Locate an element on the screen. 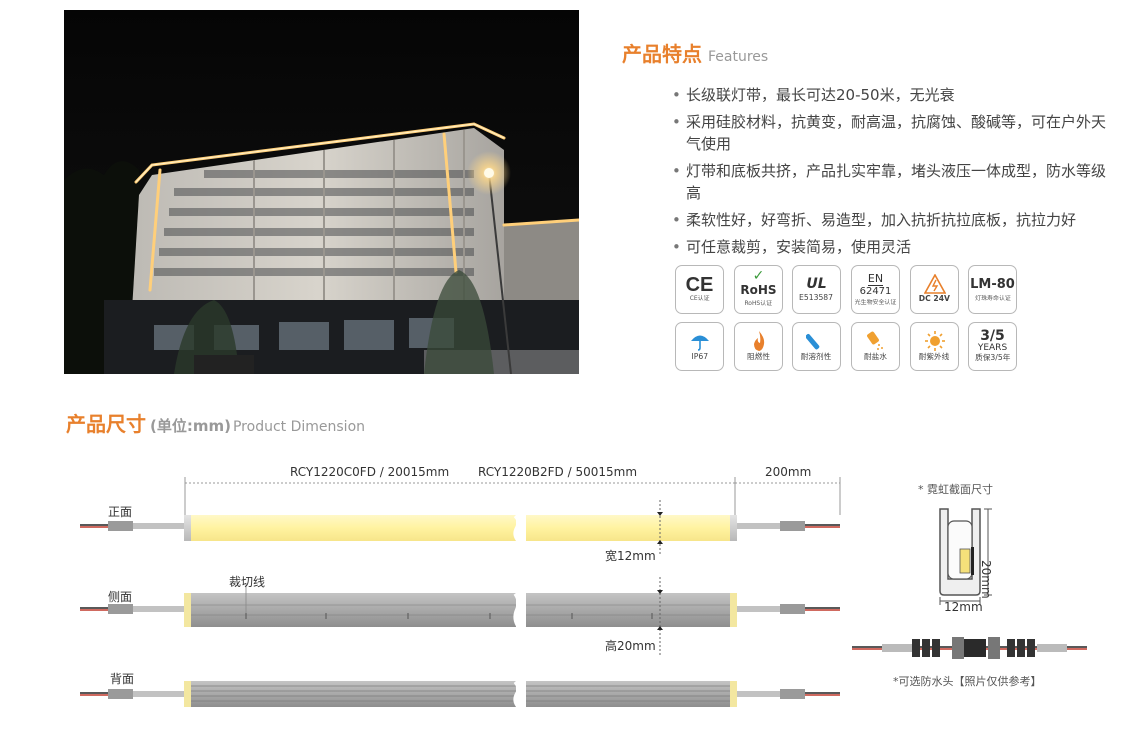  dimension-title-cn: 产品尺寸 is located at coordinates (106, 424).